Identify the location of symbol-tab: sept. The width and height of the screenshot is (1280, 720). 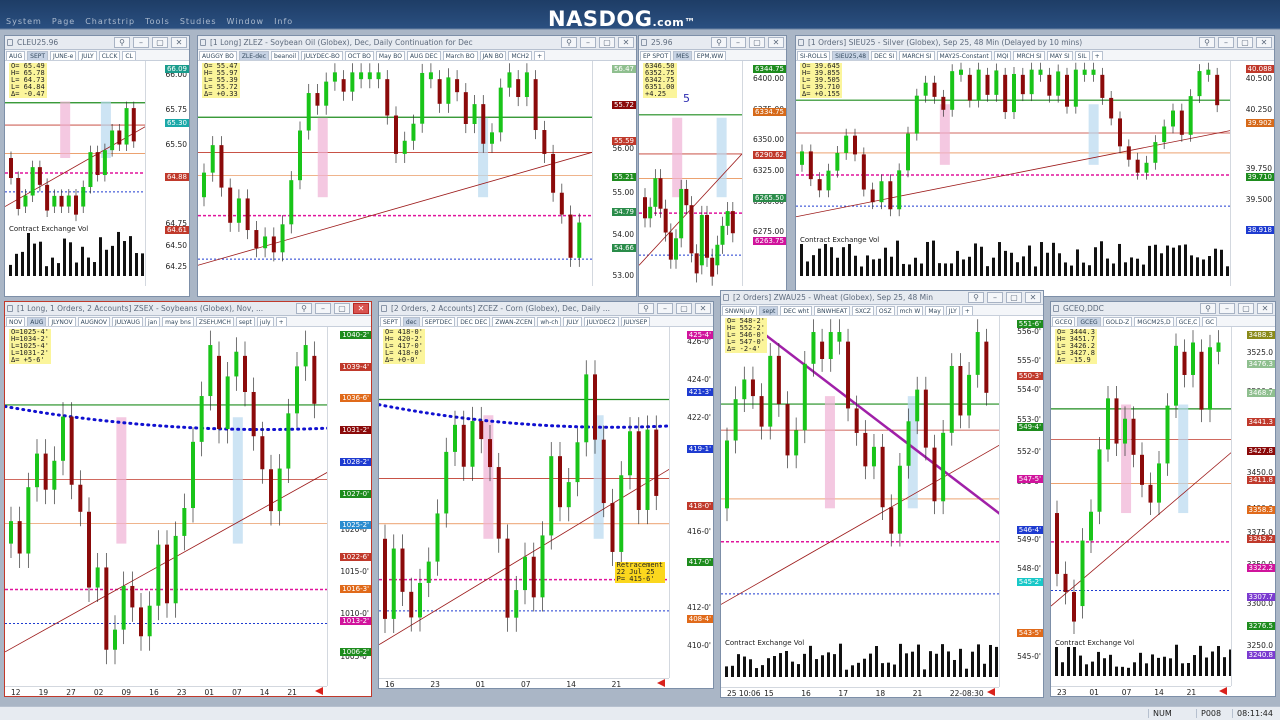
(245, 321).